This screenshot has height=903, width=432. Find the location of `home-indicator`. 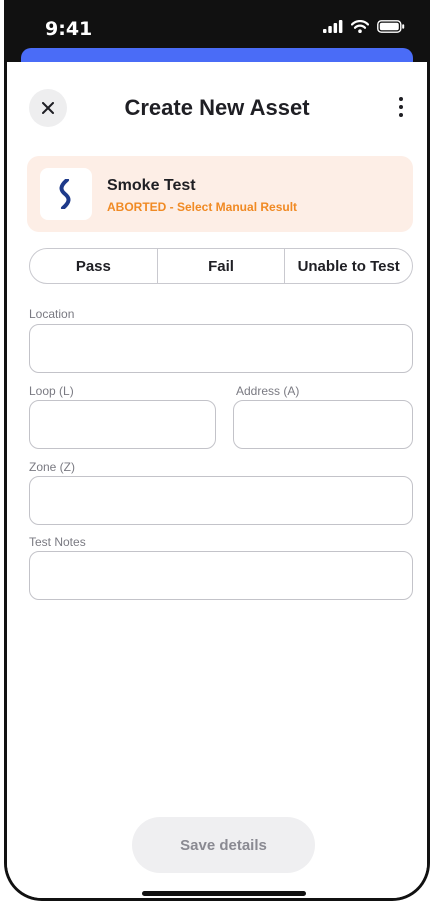

home-indicator is located at coordinates (224, 893).